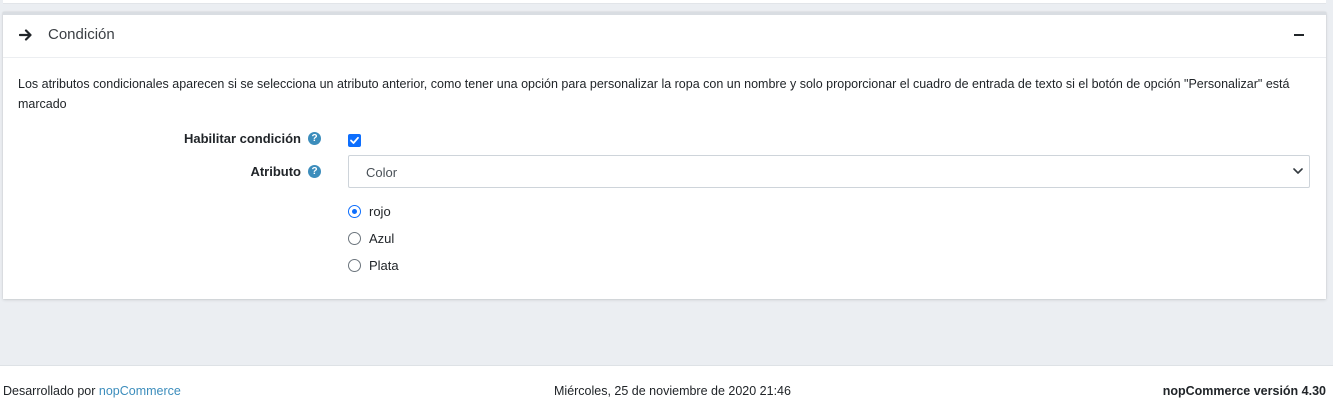  I want to click on powered-by-text: Desarrollado por, so click(51, 391).